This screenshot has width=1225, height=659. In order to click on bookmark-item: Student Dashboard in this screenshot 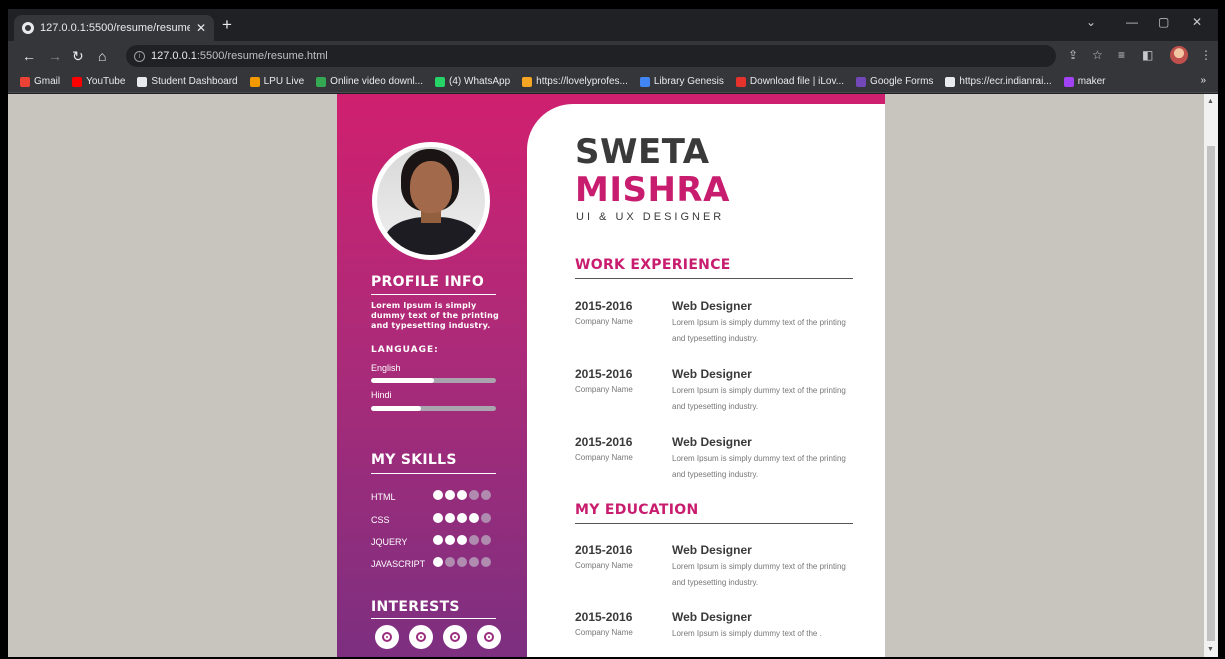, I will do `click(187, 81)`.